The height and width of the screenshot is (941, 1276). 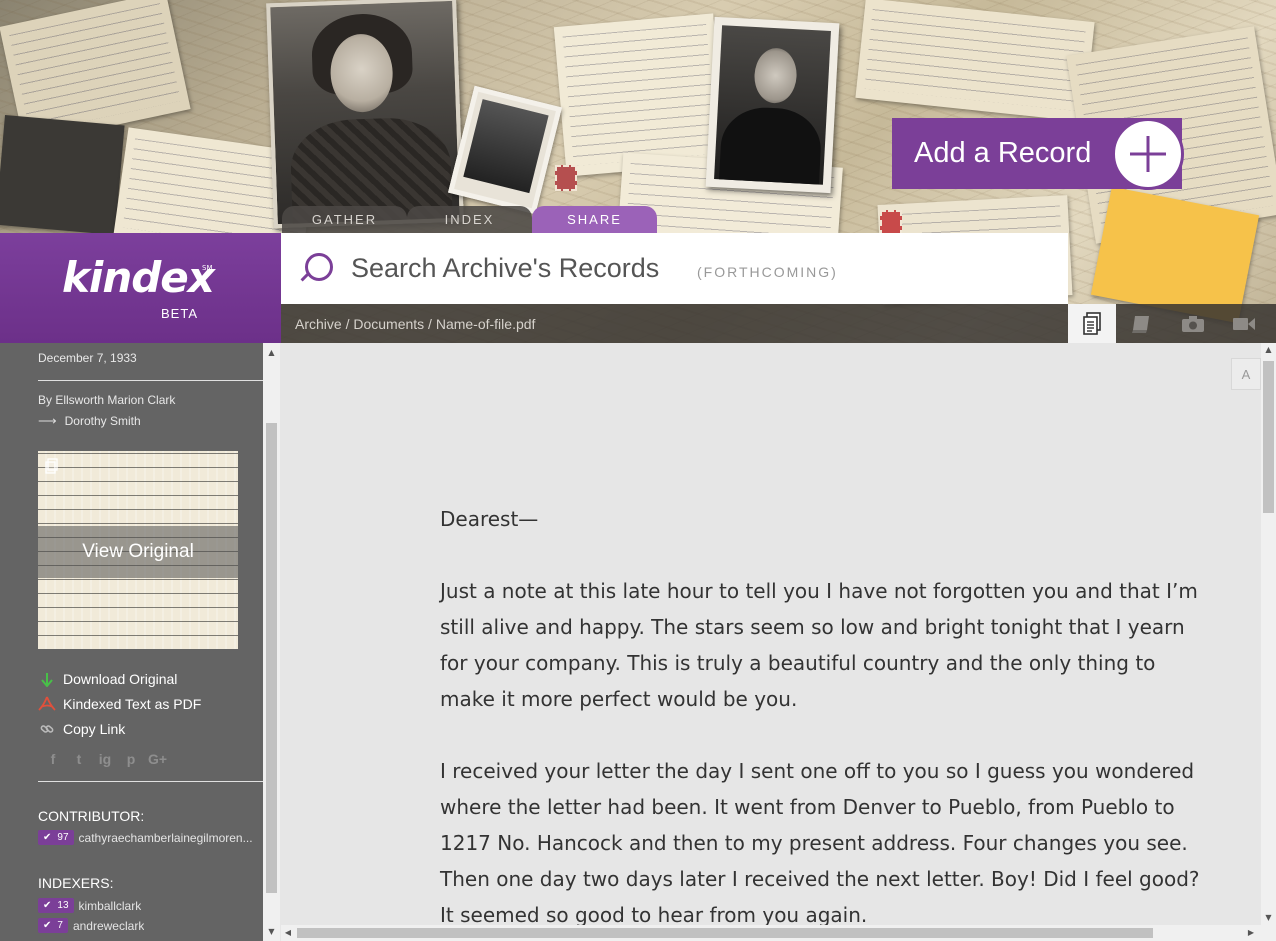 What do you see at coordinates (365, 114) in the screenshot?
I see `portrait-photo-woman` at bounding box center [365, 114].